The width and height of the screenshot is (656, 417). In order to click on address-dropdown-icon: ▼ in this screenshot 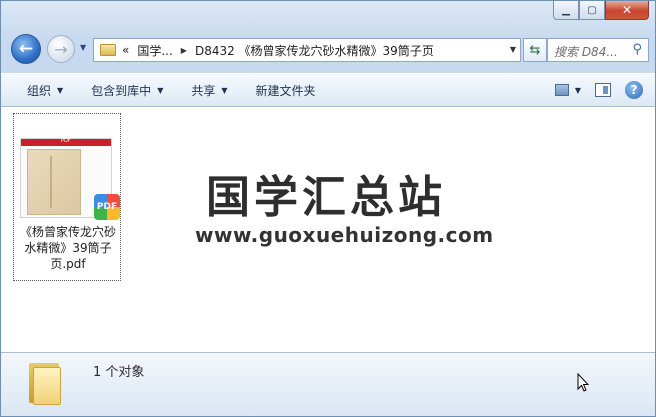, I will do `click(513, 49)`.